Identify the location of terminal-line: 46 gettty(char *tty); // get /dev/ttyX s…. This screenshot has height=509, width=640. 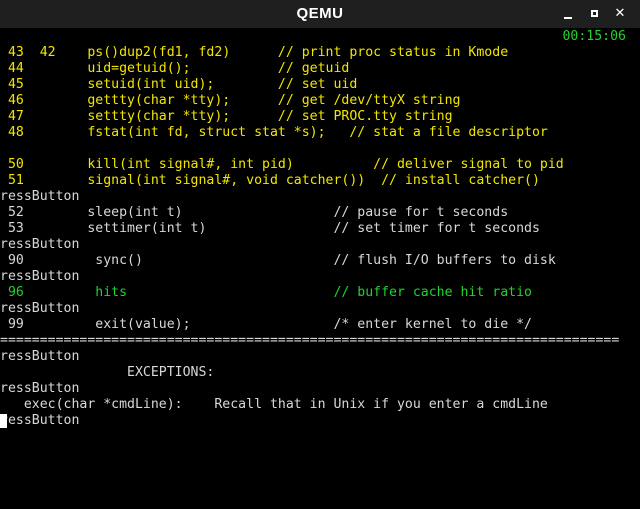
(230, 100).